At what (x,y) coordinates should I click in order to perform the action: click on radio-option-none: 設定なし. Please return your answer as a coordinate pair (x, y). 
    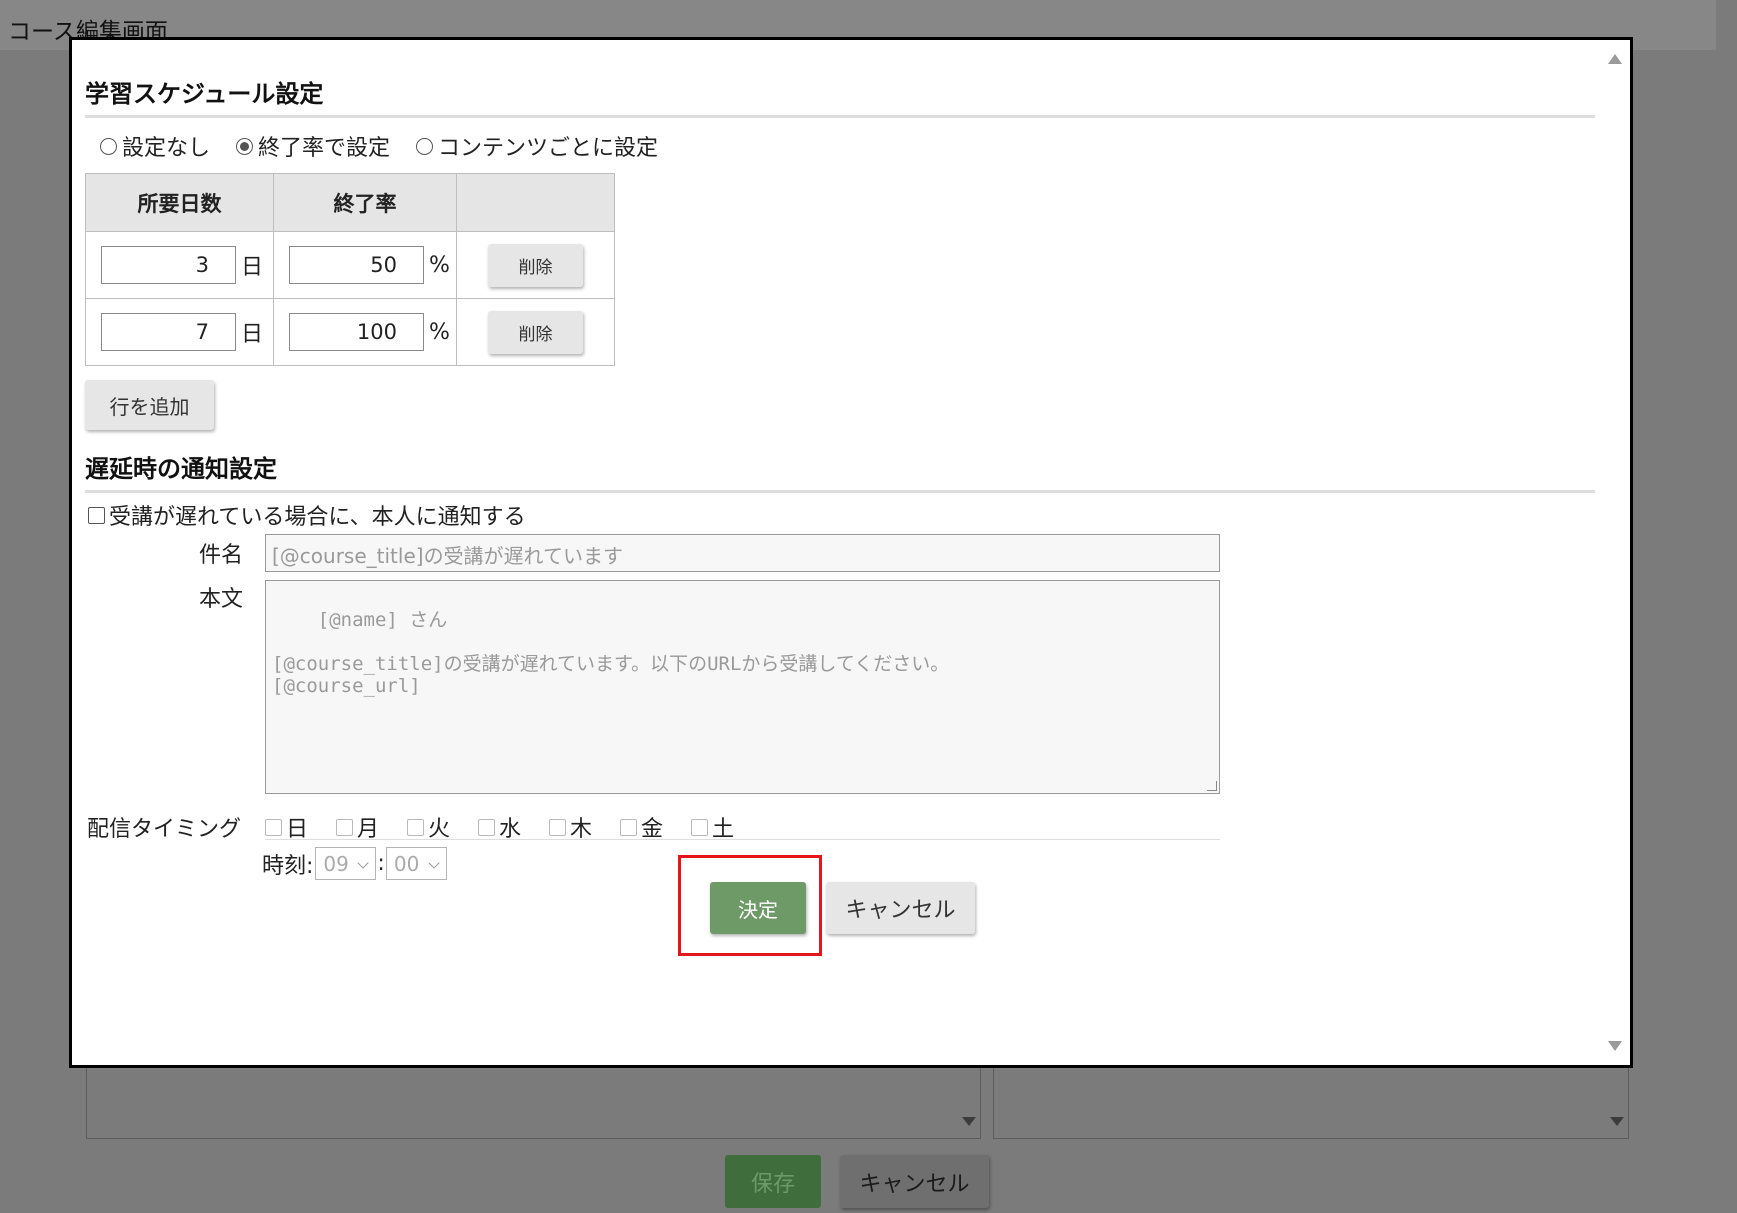
    Looking at the image, I should click on (155, 146).